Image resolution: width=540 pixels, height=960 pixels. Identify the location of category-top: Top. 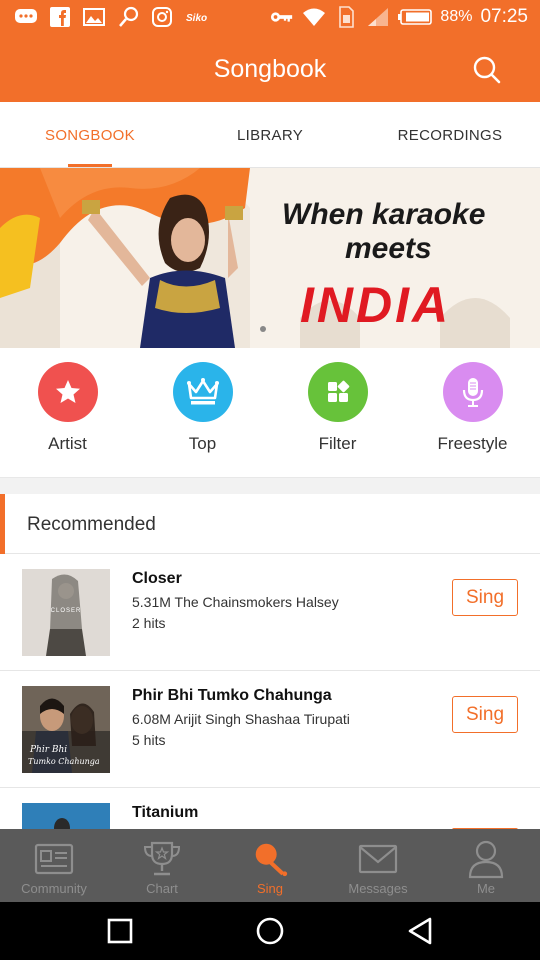
(202, 408).